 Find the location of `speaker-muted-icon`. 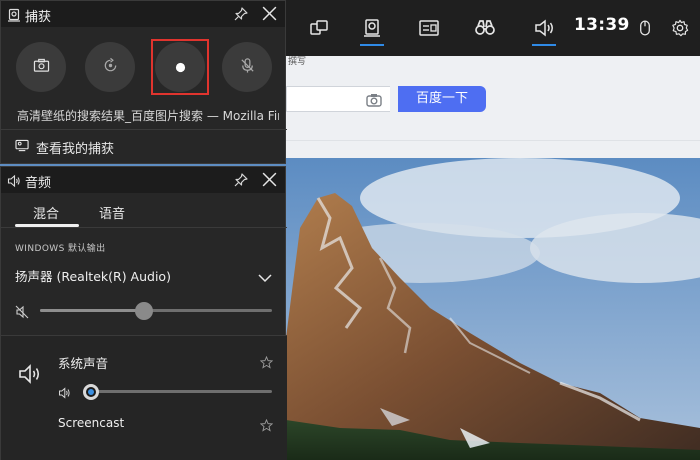

speaker-muted-icon is located at coordinates (22, 311).